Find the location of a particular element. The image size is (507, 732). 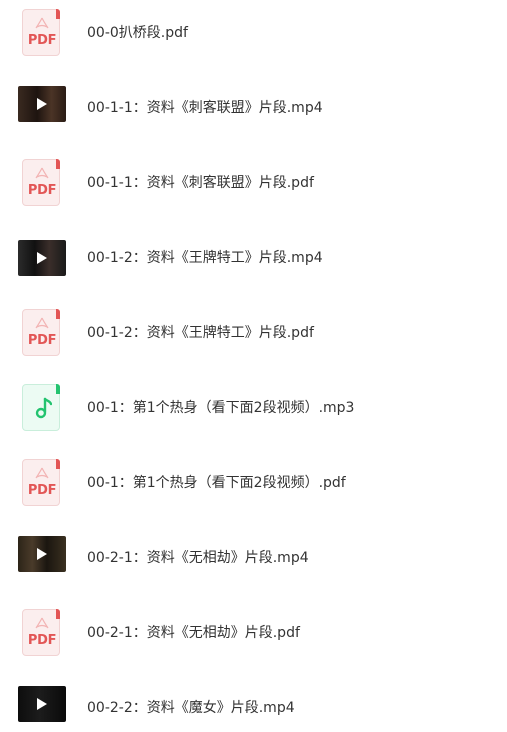

file-name: 00-1：第1个热身（看下面2段视频）.mp3 is located at coordinates (220, 408).